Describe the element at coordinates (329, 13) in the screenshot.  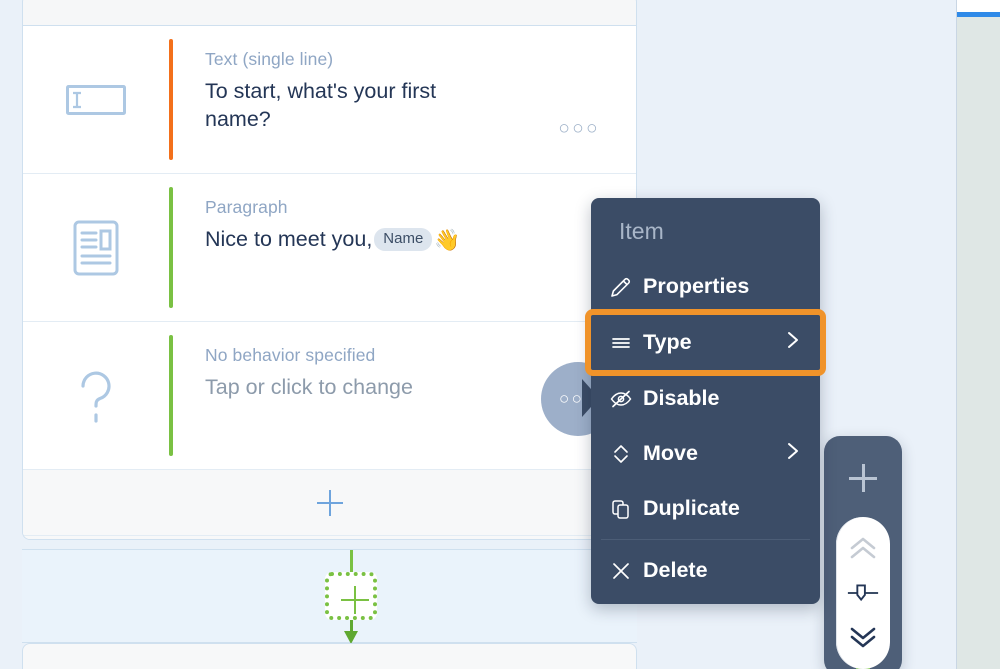
I see `card-header-strip` at that location.